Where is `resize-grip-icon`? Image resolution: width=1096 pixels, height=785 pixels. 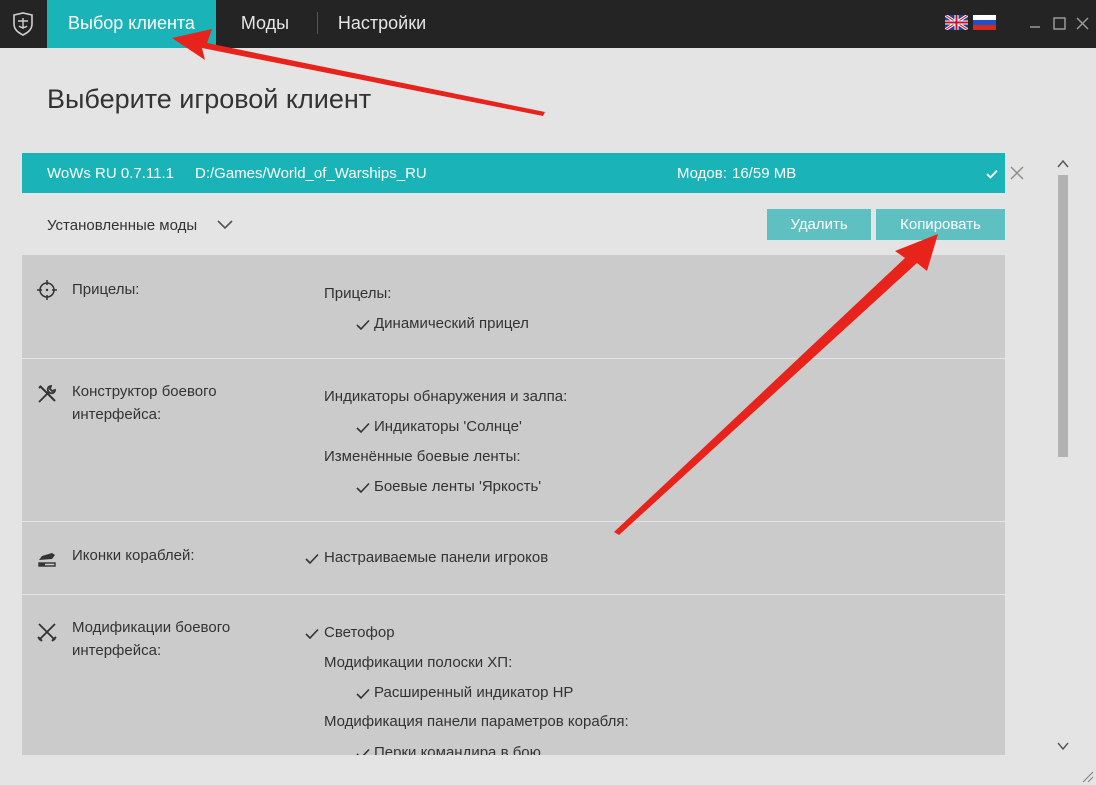 resize-grip-icon is located at coordinates (1086, 775).